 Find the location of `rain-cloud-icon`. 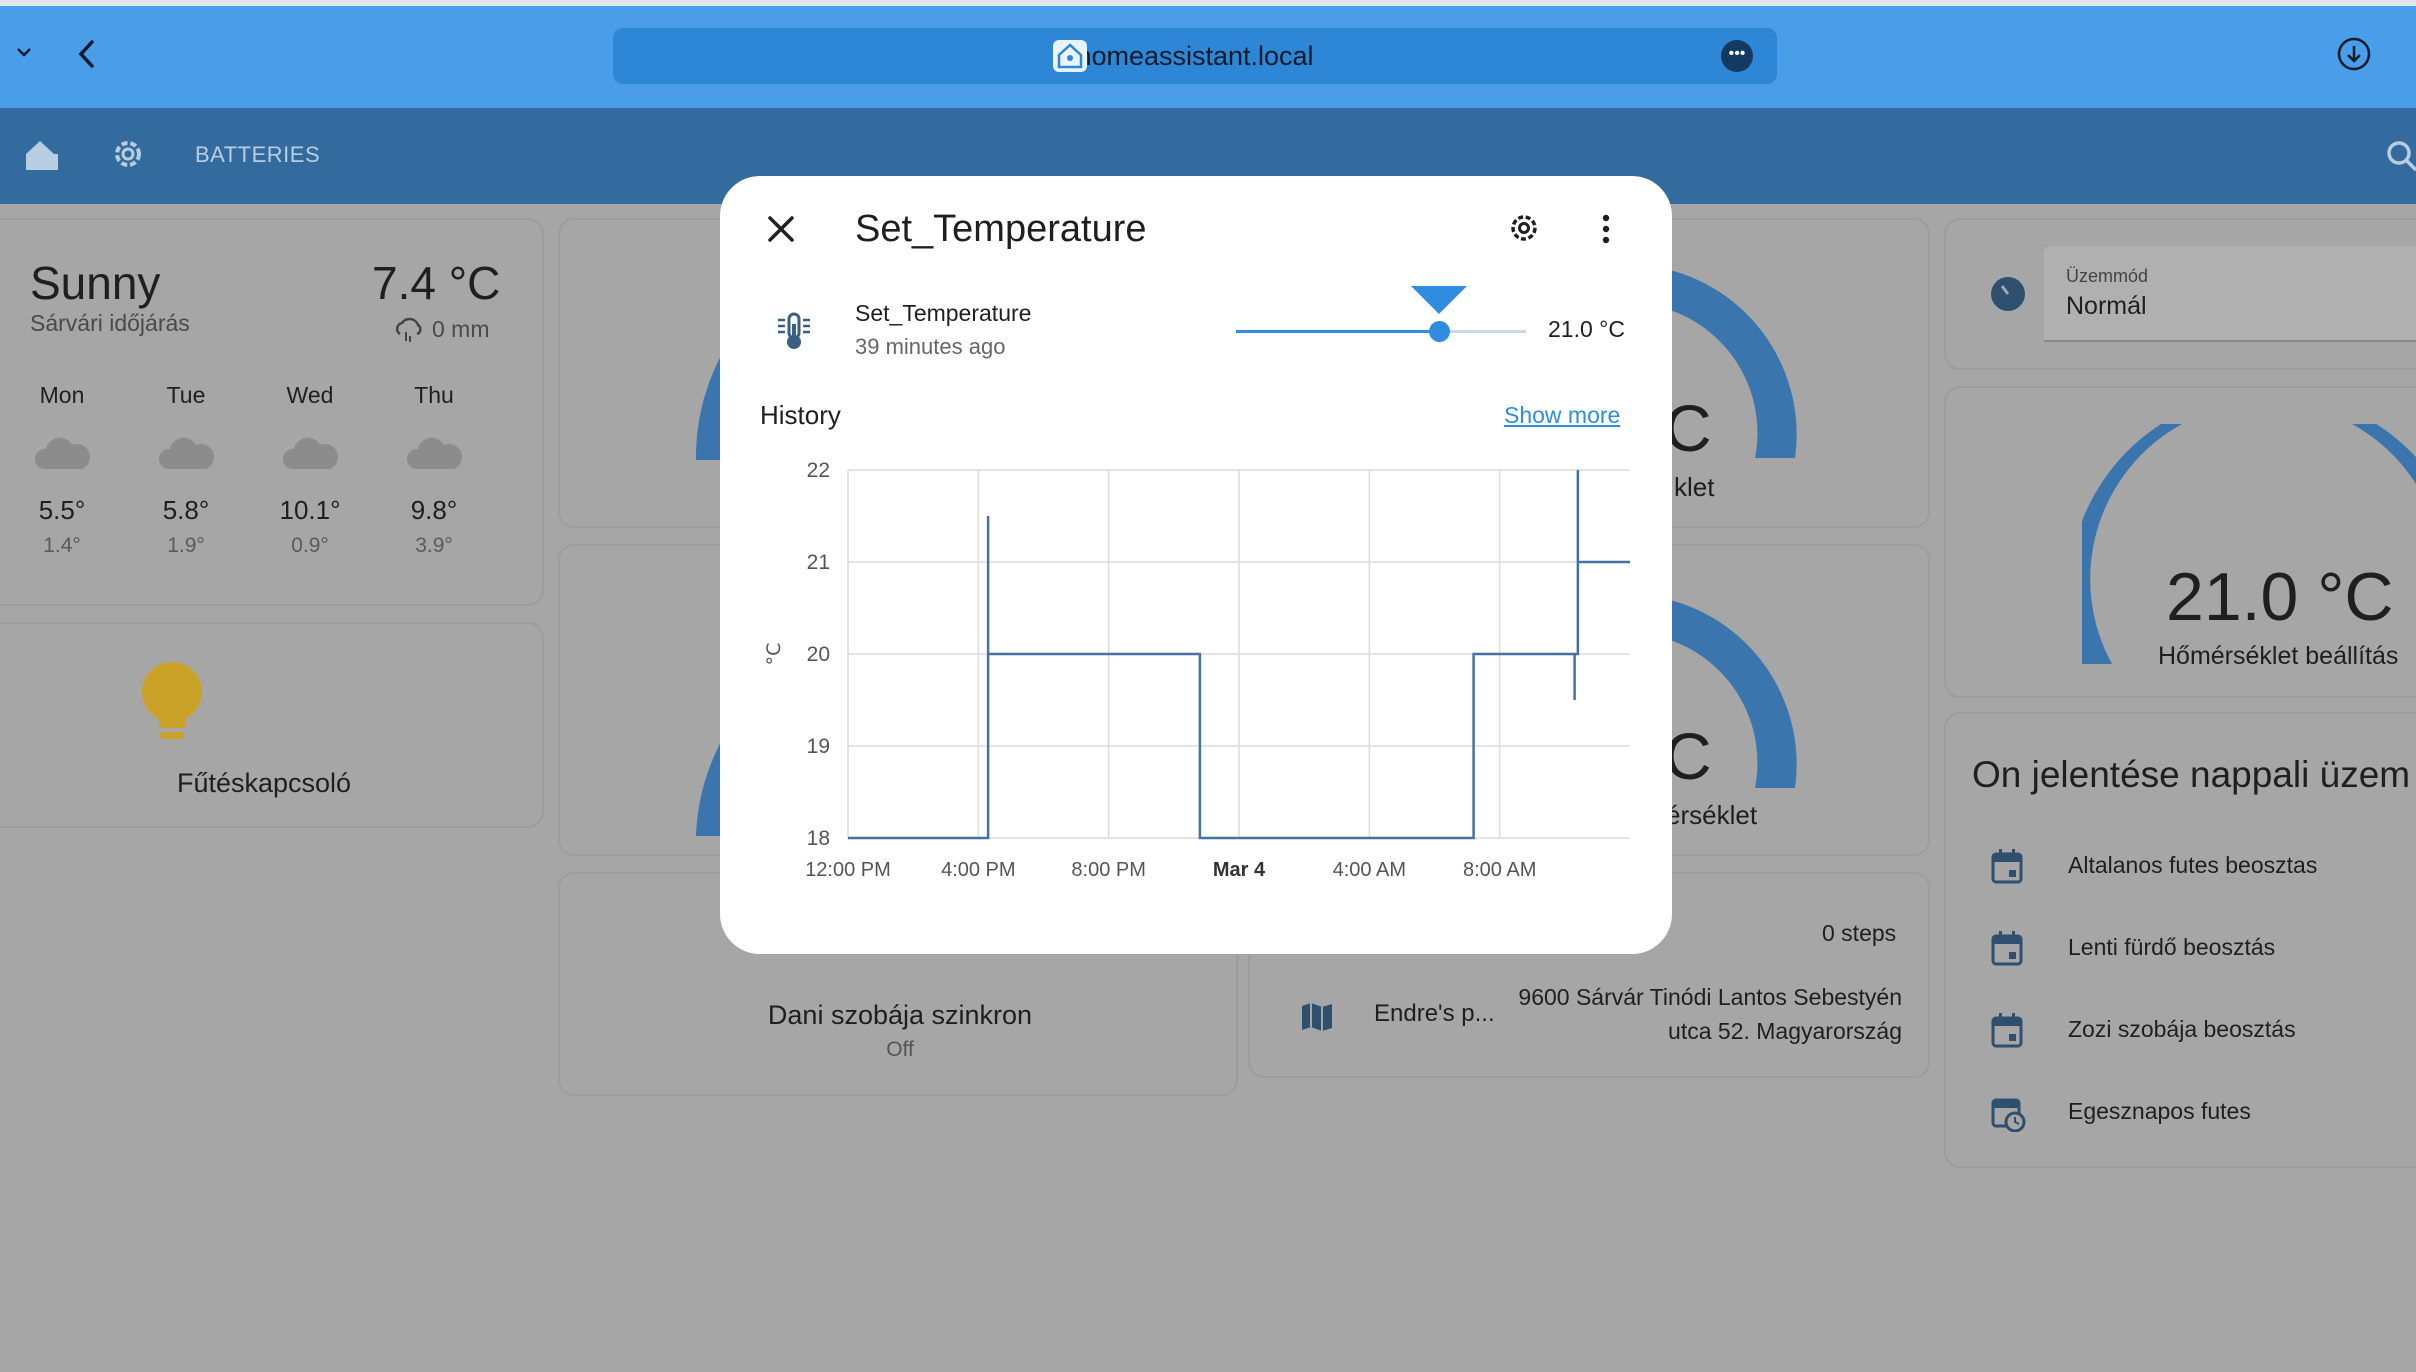

rain-cloud-icon is located at coordinates (408, 329).